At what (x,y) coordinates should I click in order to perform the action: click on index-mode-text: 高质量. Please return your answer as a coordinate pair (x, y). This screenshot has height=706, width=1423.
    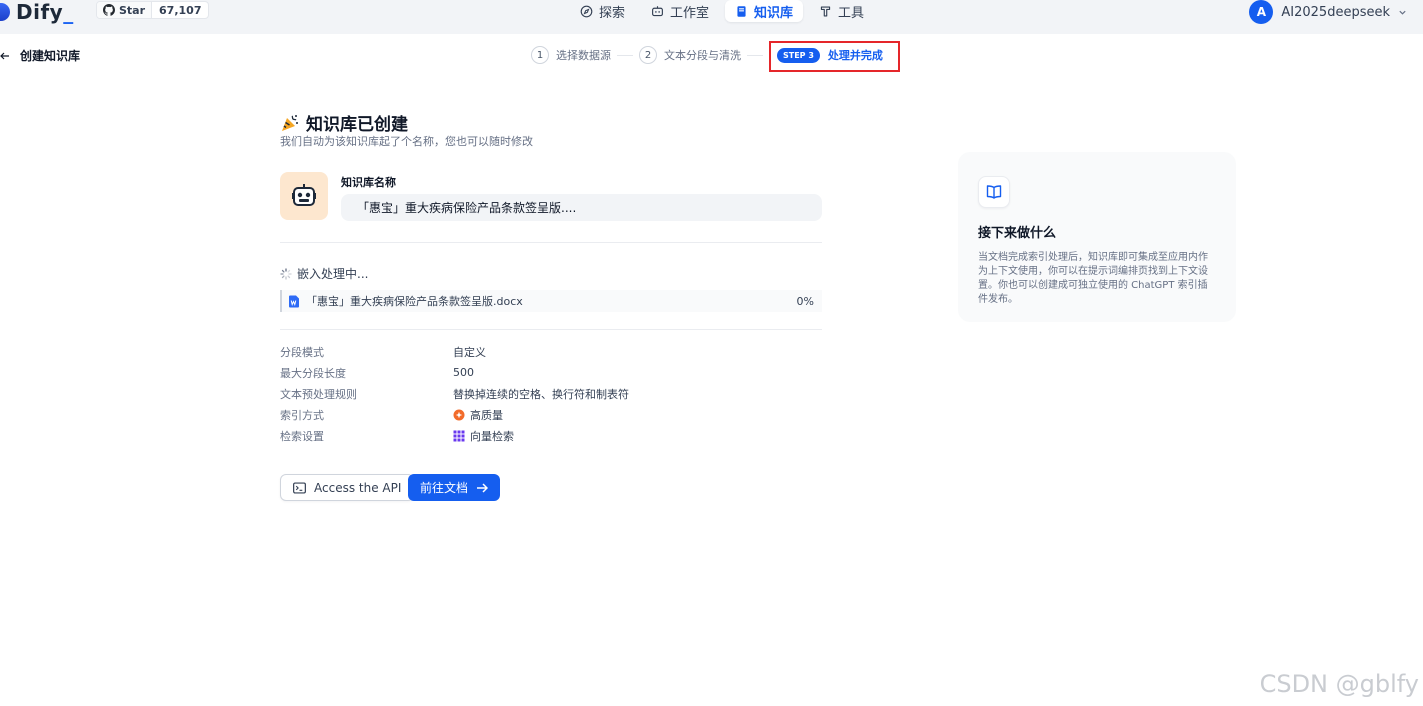
    Looking at the image, I should click on (486, 415).